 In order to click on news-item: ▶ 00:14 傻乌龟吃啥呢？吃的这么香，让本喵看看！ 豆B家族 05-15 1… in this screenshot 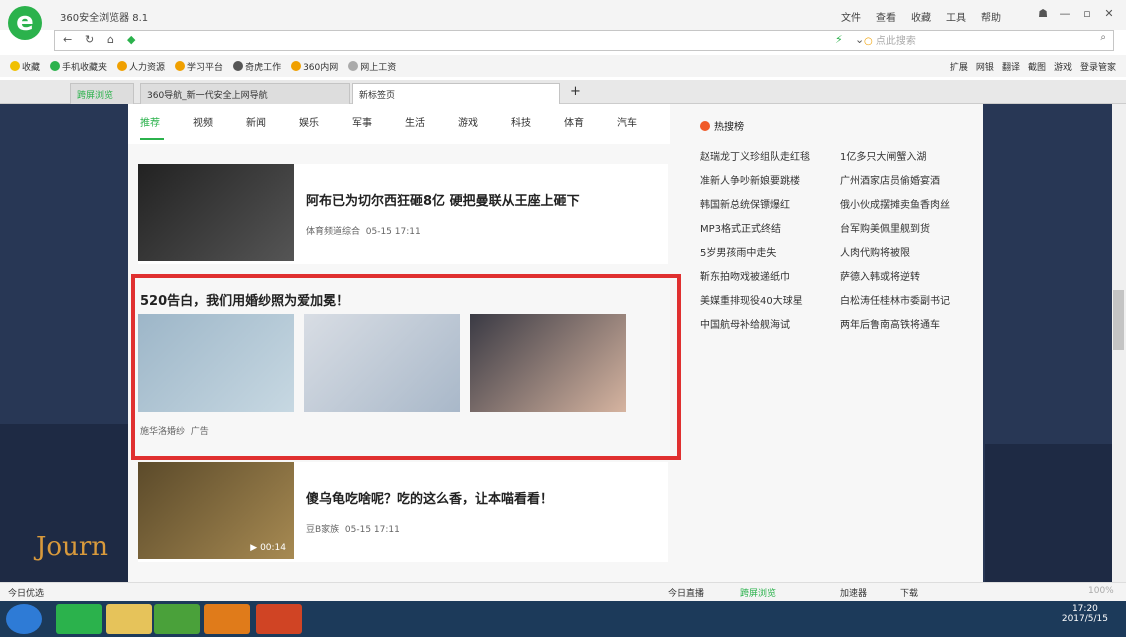, I will do `click(403, 512)`.